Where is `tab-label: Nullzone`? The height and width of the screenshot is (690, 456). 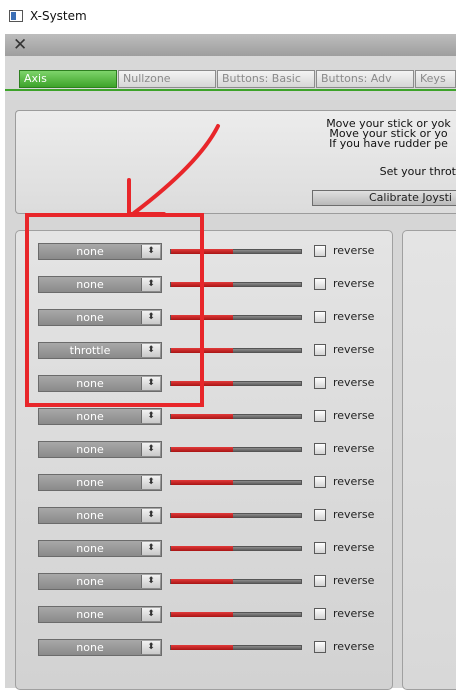
tab-label: Nullzone is located at coordinates (147, 78).